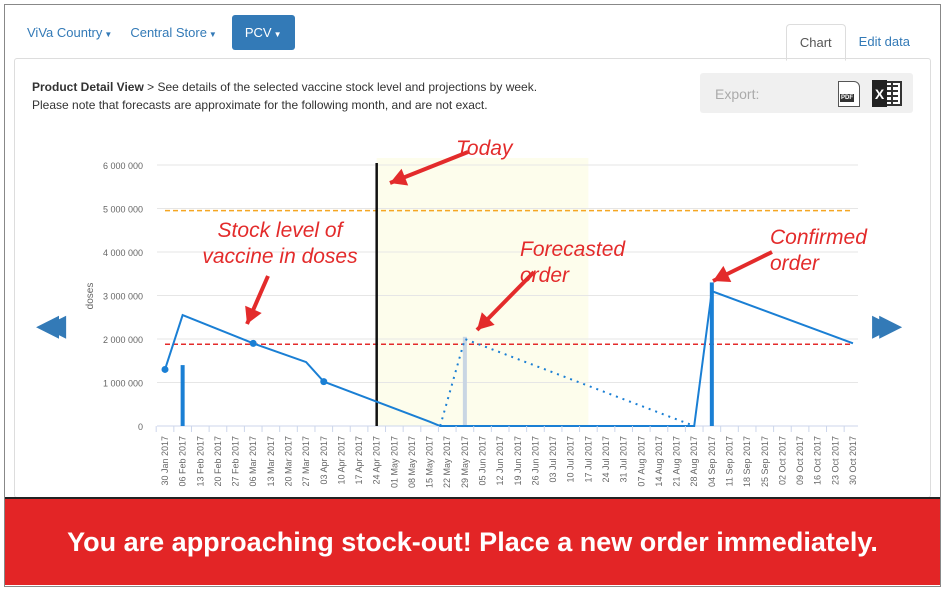 The height and width of the screenshot is (591, 945). What do you see at coordinates (430, 462) in the screenshot?
I see `x-tick-label: 15 May 2017` at bounding box center [430, 462].